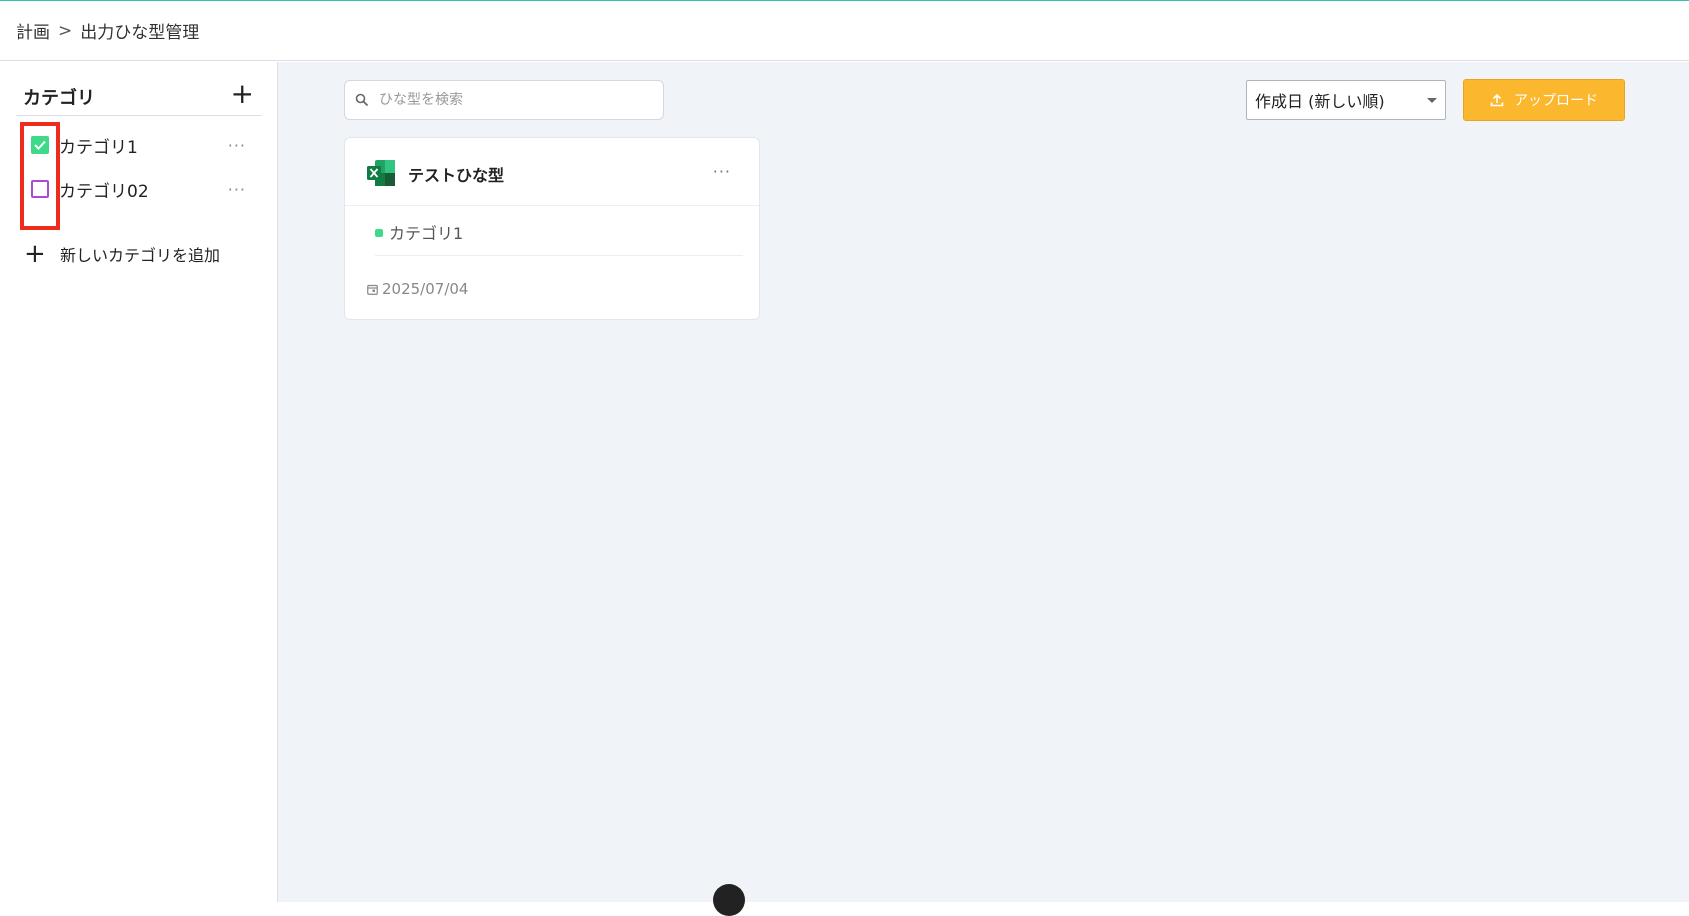 The image size is (1689, 916). I want to click on template-card: テストひな型 ··· カテゴリ1 2025/07/04, so click(552, 228).